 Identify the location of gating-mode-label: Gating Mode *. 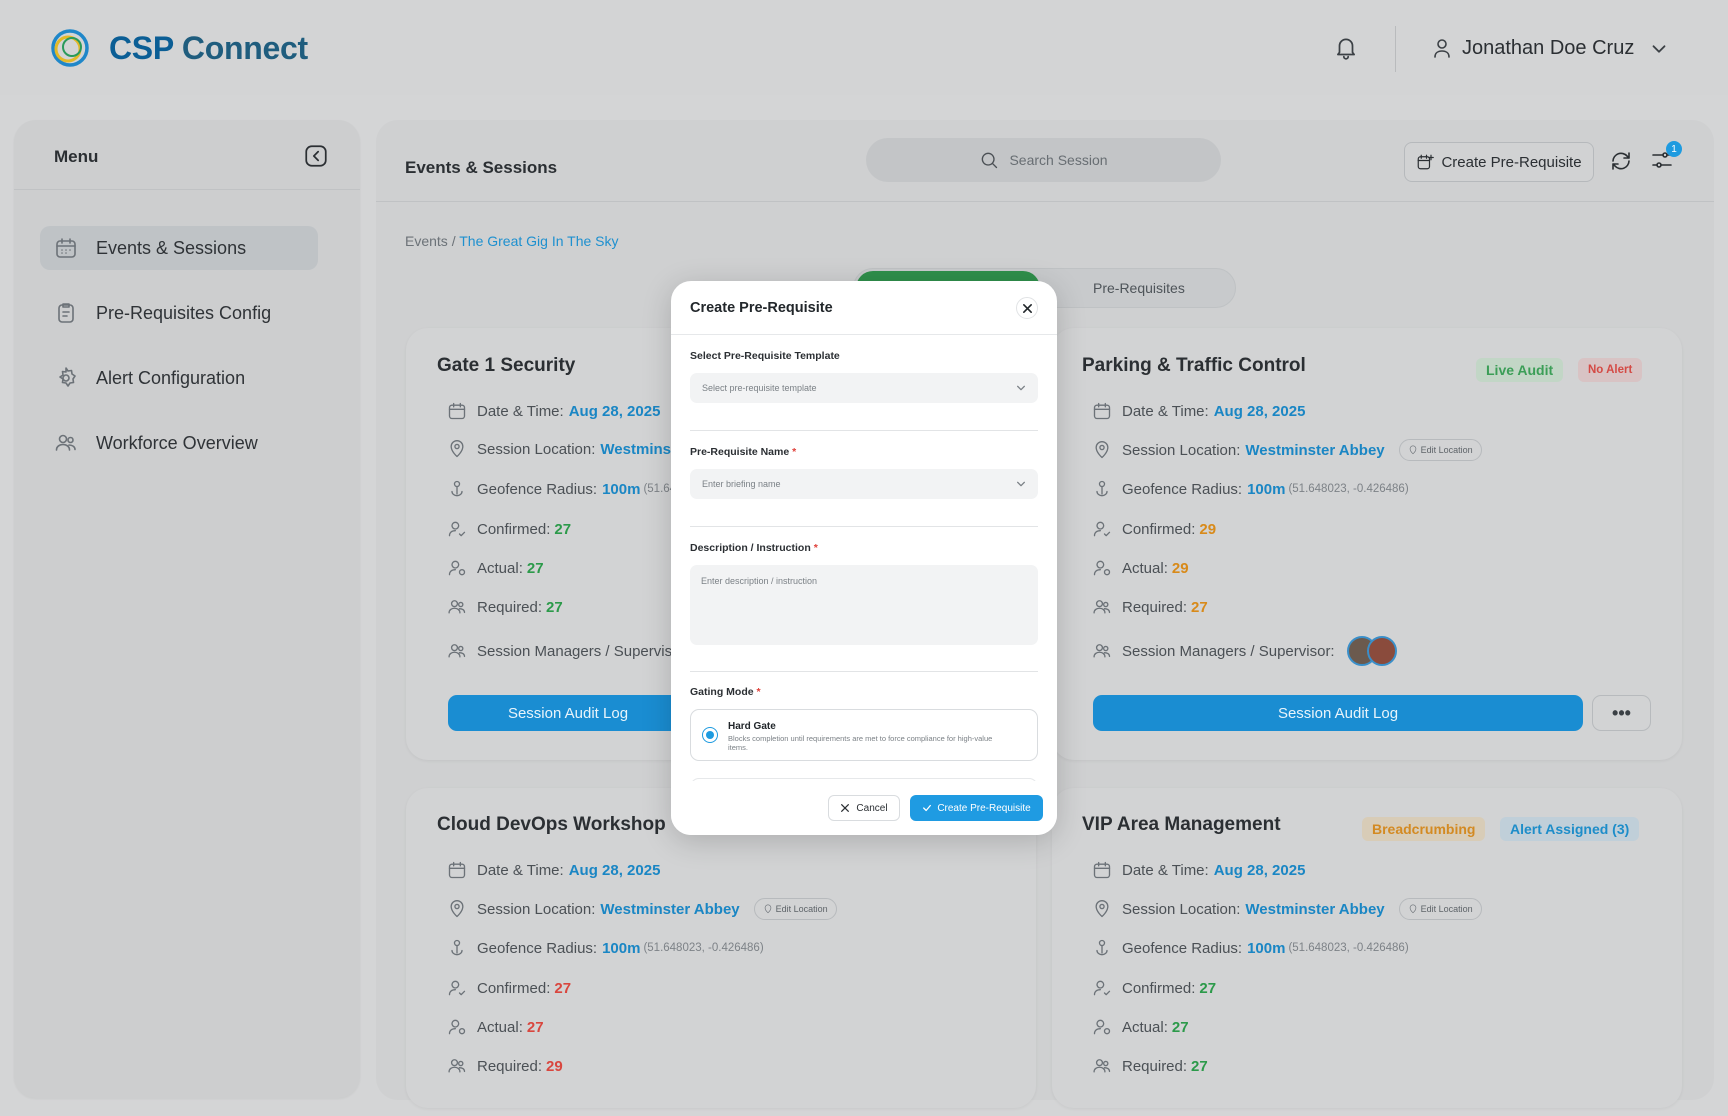
(725, 692).